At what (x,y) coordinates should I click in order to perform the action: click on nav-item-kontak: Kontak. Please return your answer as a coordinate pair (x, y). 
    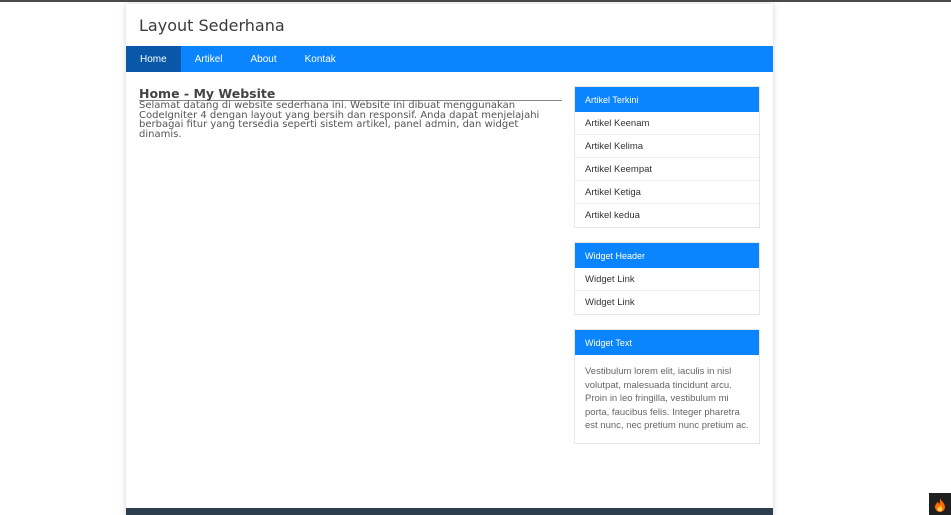
    Looking at the image, I should click on (320, 59).